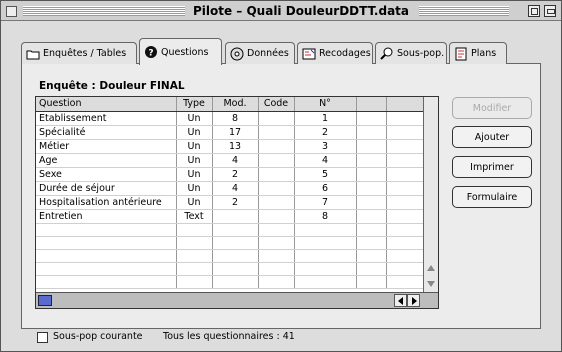  I want to click on tab-plans: Plans, so click(478, 53).